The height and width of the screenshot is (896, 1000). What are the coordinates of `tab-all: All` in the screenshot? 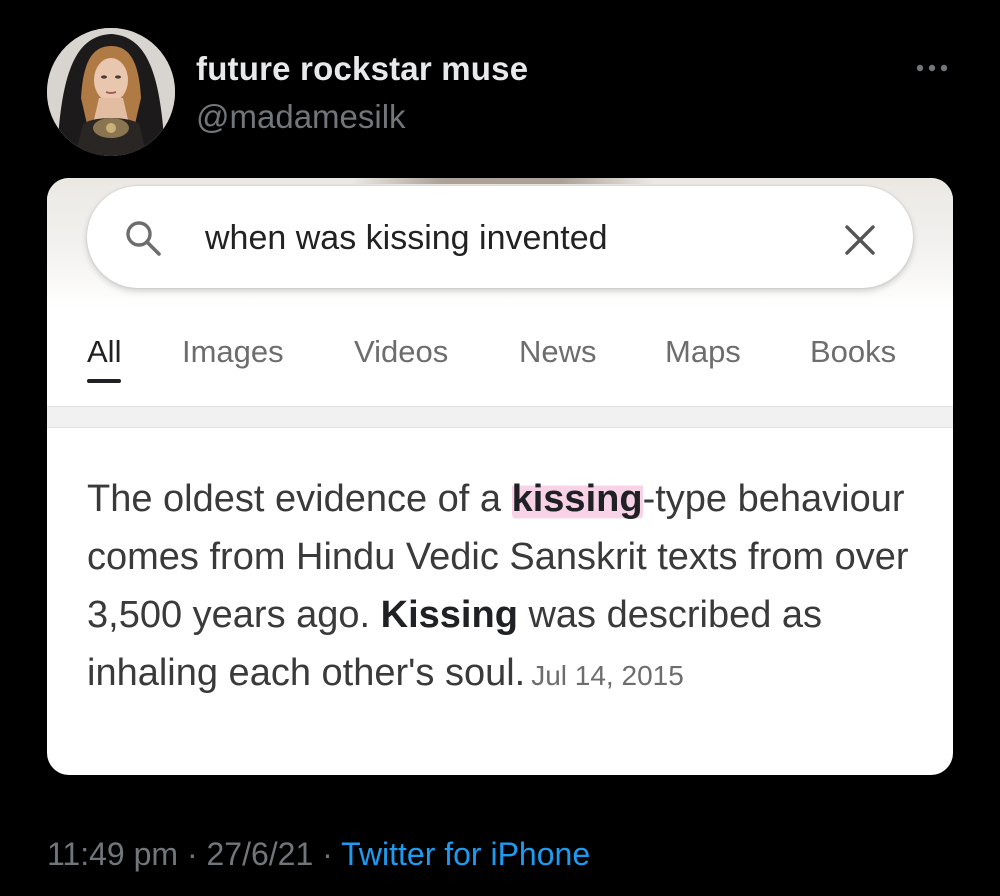 It's located at (104, 352).